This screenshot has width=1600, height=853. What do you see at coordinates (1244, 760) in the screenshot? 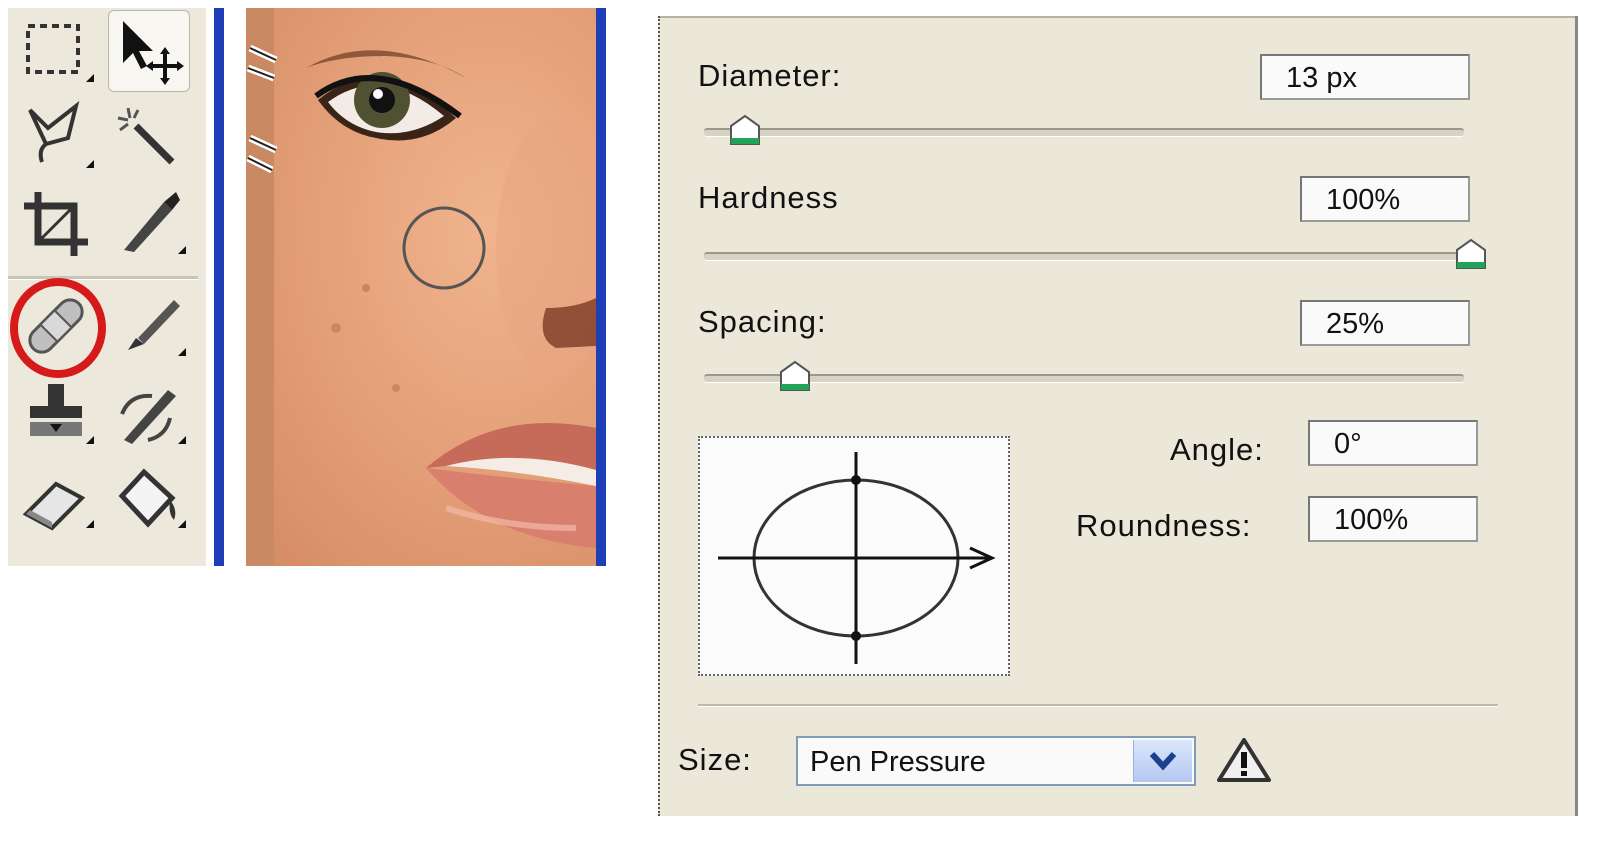
I see `warning-triangle-icon` at bounding box center [1244, 760].